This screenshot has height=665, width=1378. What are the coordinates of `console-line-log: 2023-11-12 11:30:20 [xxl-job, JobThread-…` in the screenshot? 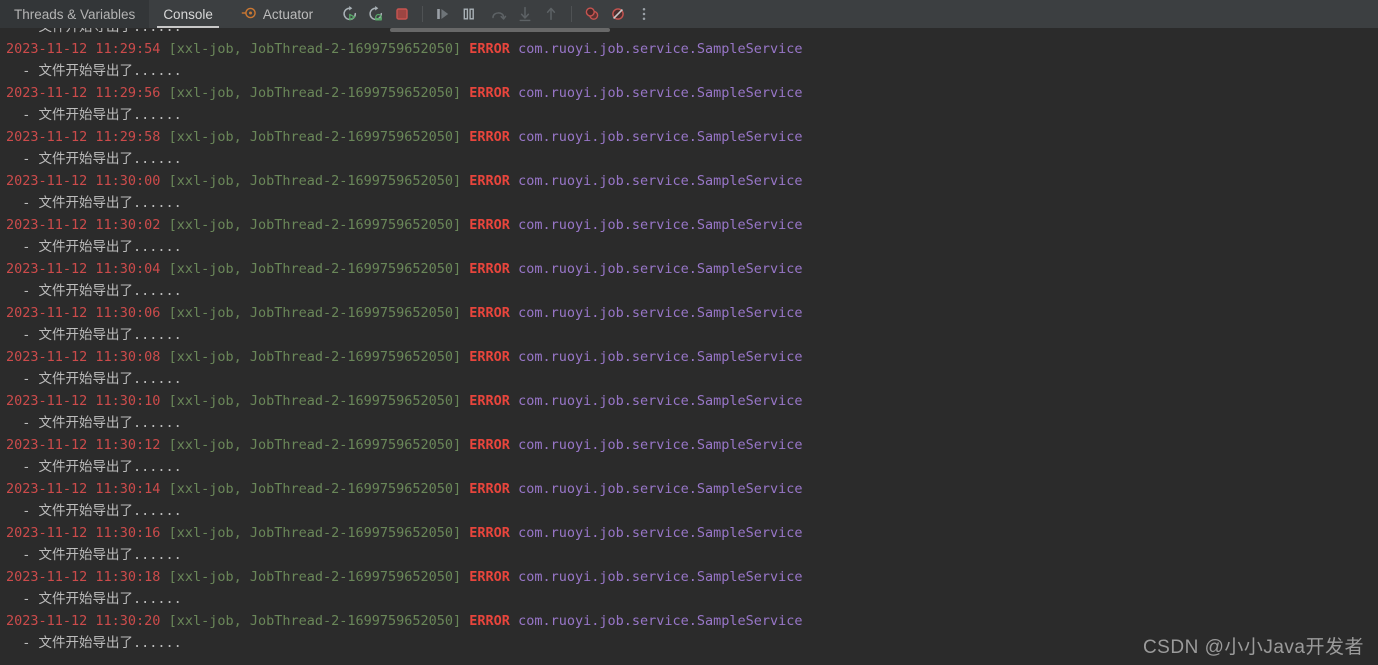 It's located at (689, 621).